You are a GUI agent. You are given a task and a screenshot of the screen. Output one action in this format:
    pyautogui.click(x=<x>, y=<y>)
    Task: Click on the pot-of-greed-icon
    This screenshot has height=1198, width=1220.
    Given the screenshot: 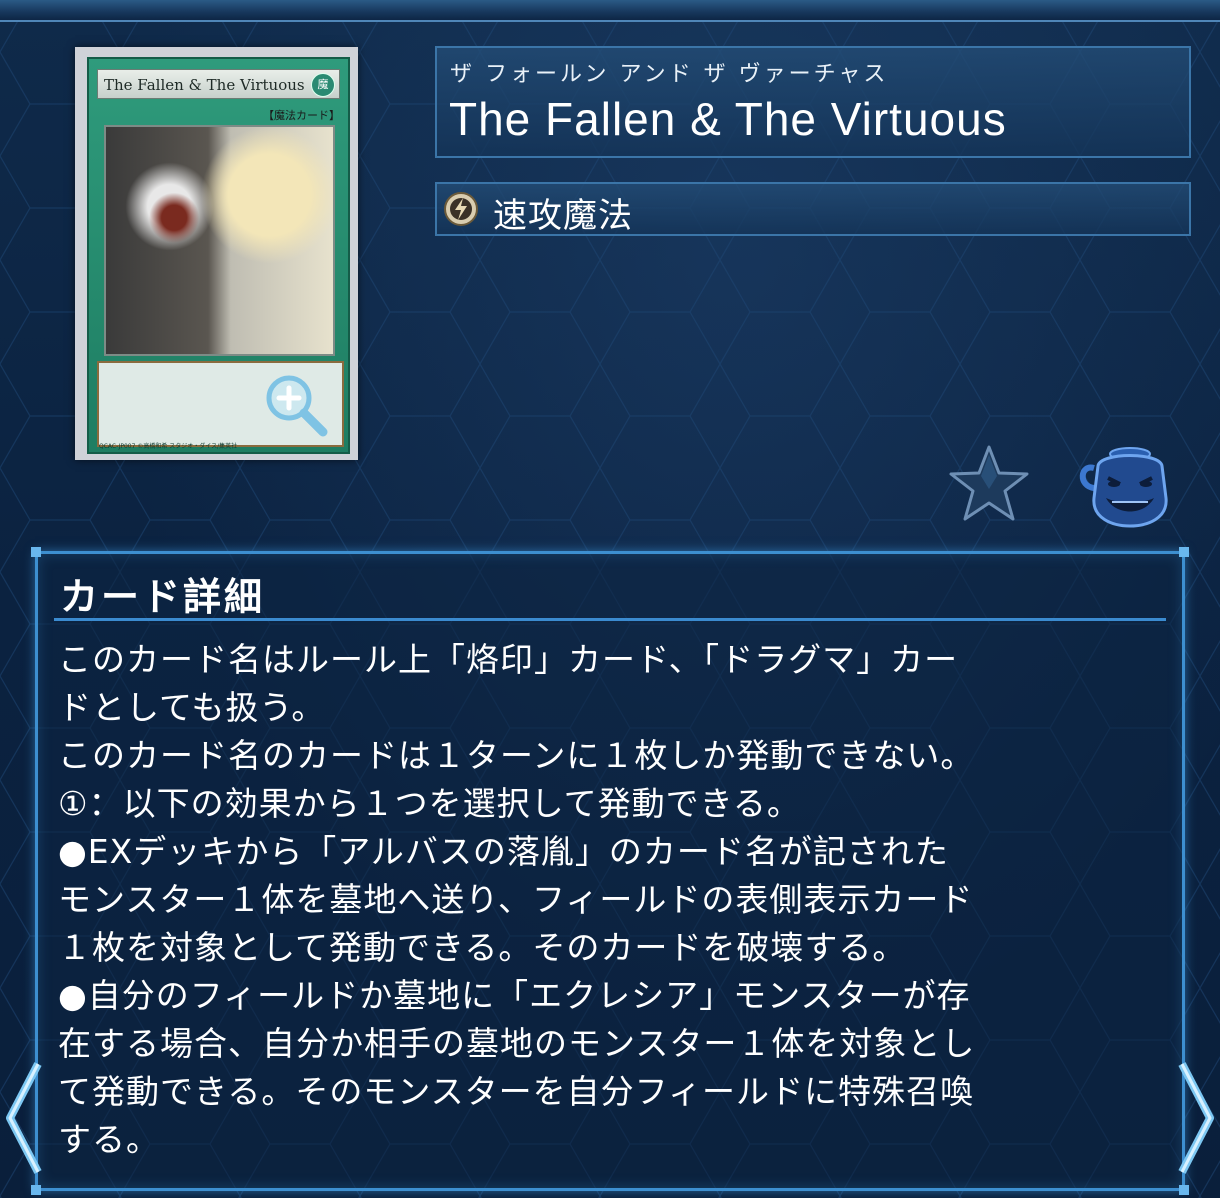 What is the action you would take?
    pyautogui.click(x=1124, y=486)
    